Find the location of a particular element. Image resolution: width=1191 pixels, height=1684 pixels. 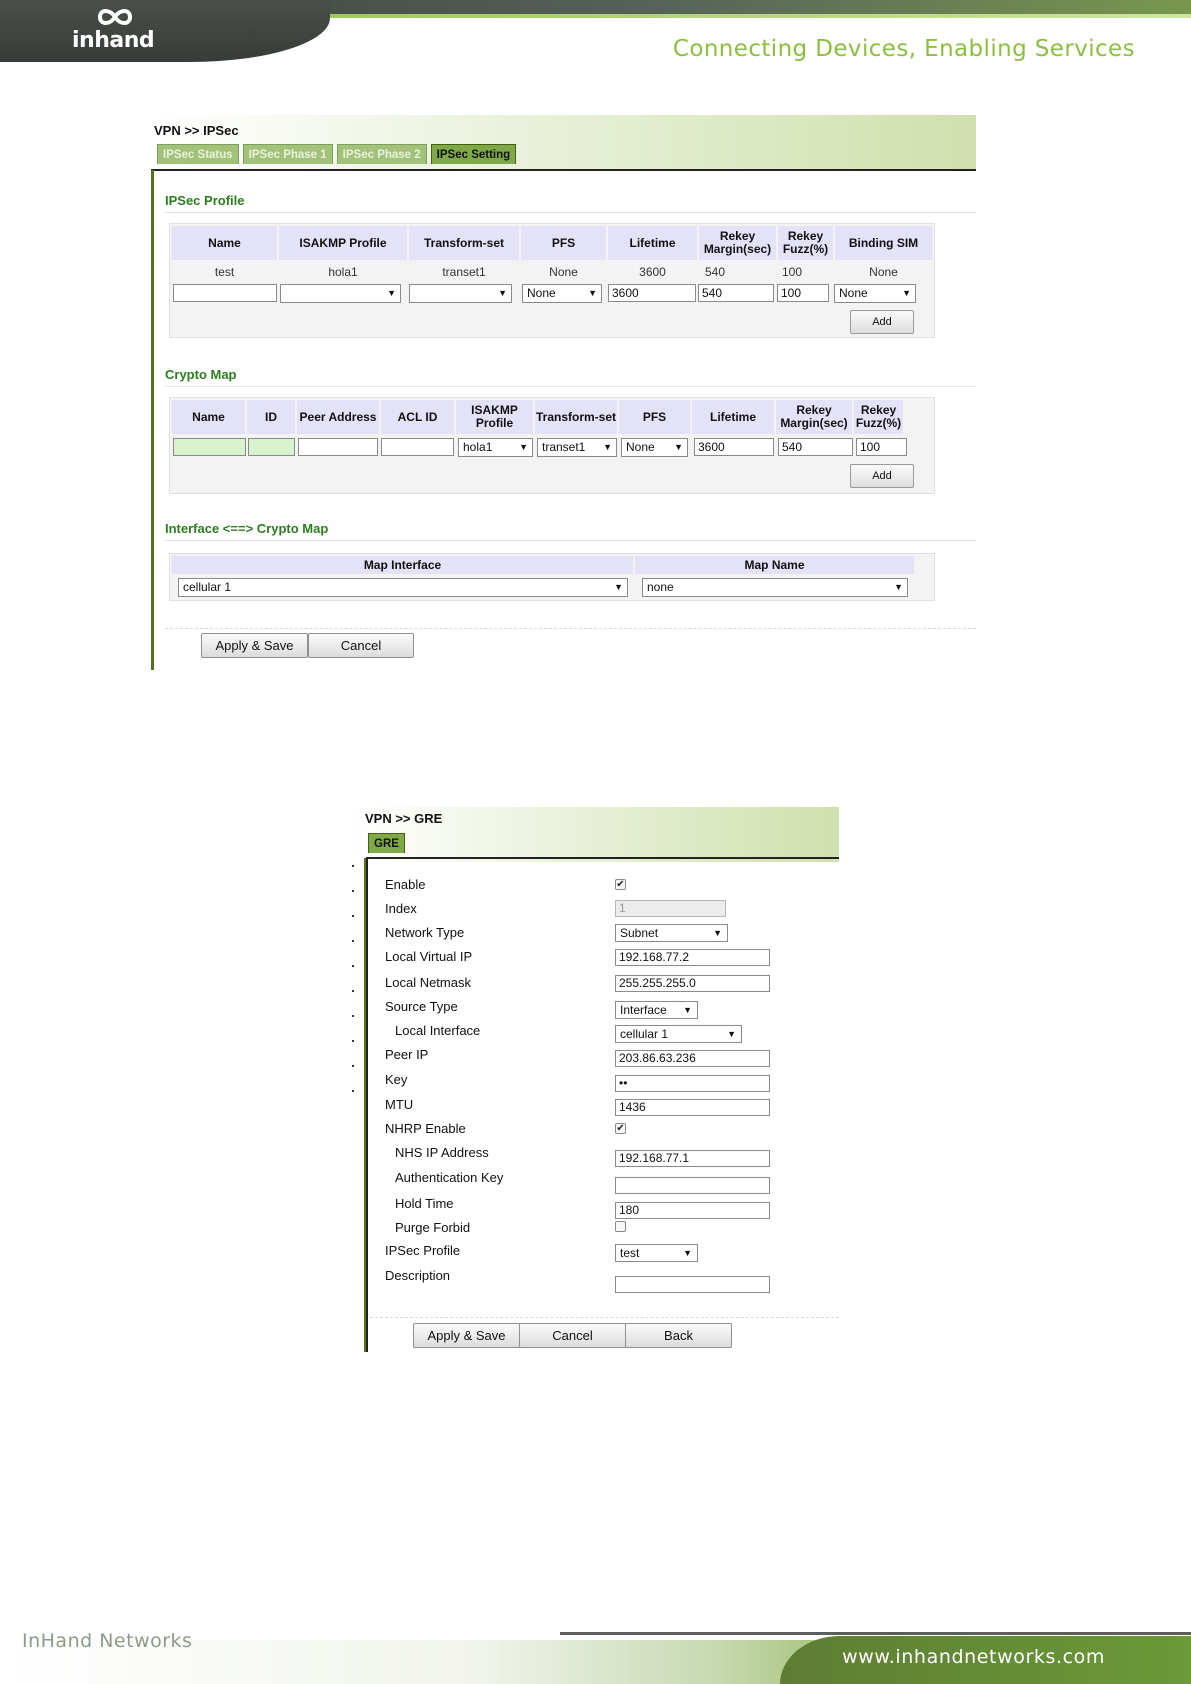

tab-gre: GRE is located at coordinates (386, 843).